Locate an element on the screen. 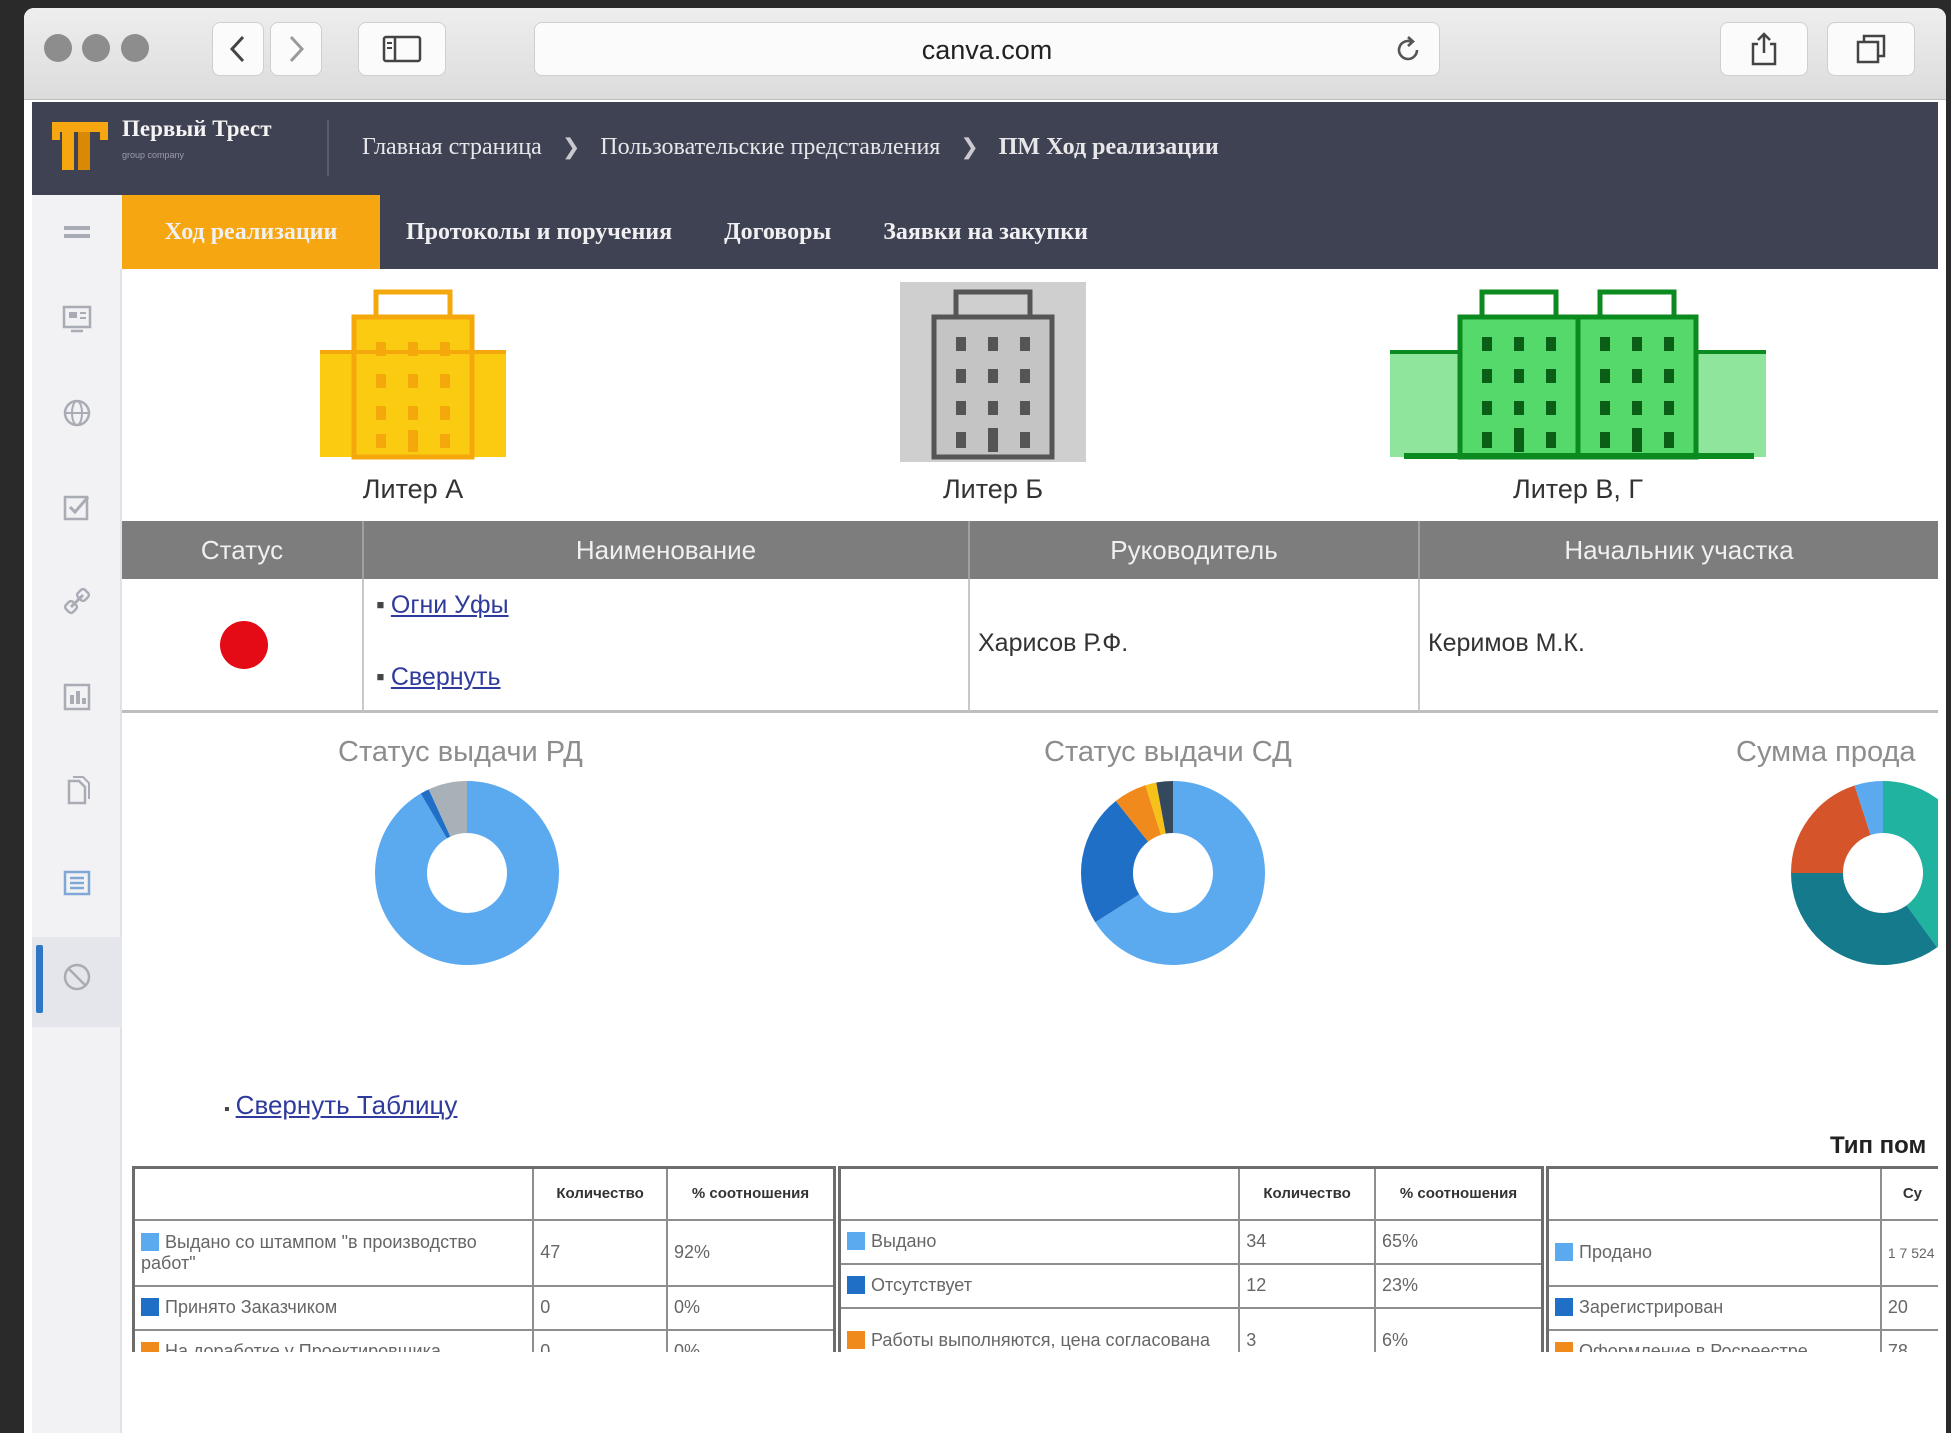 The height and width of the screenshot is (1433, 1951). building-label: Литер Б is located at coordinates (993, 489).